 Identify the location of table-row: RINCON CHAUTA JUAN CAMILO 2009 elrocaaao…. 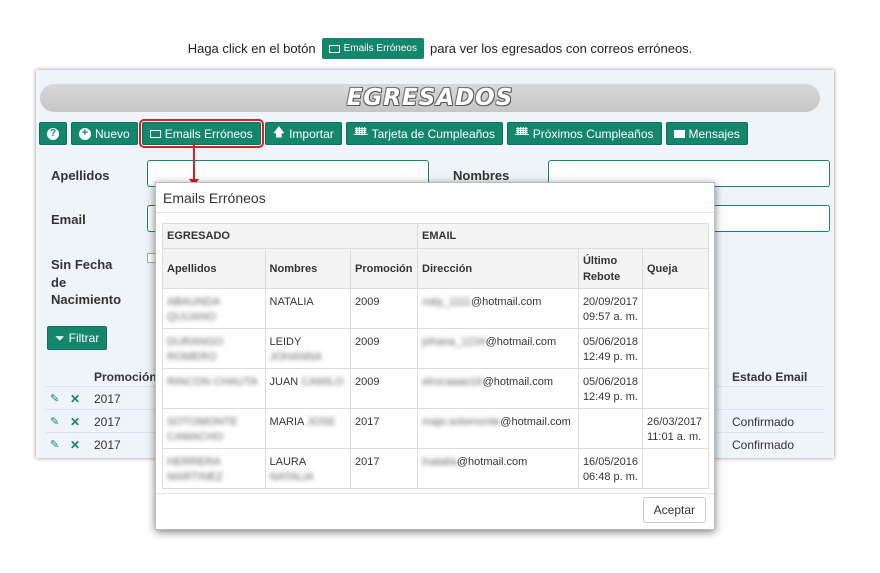
(435, 388).